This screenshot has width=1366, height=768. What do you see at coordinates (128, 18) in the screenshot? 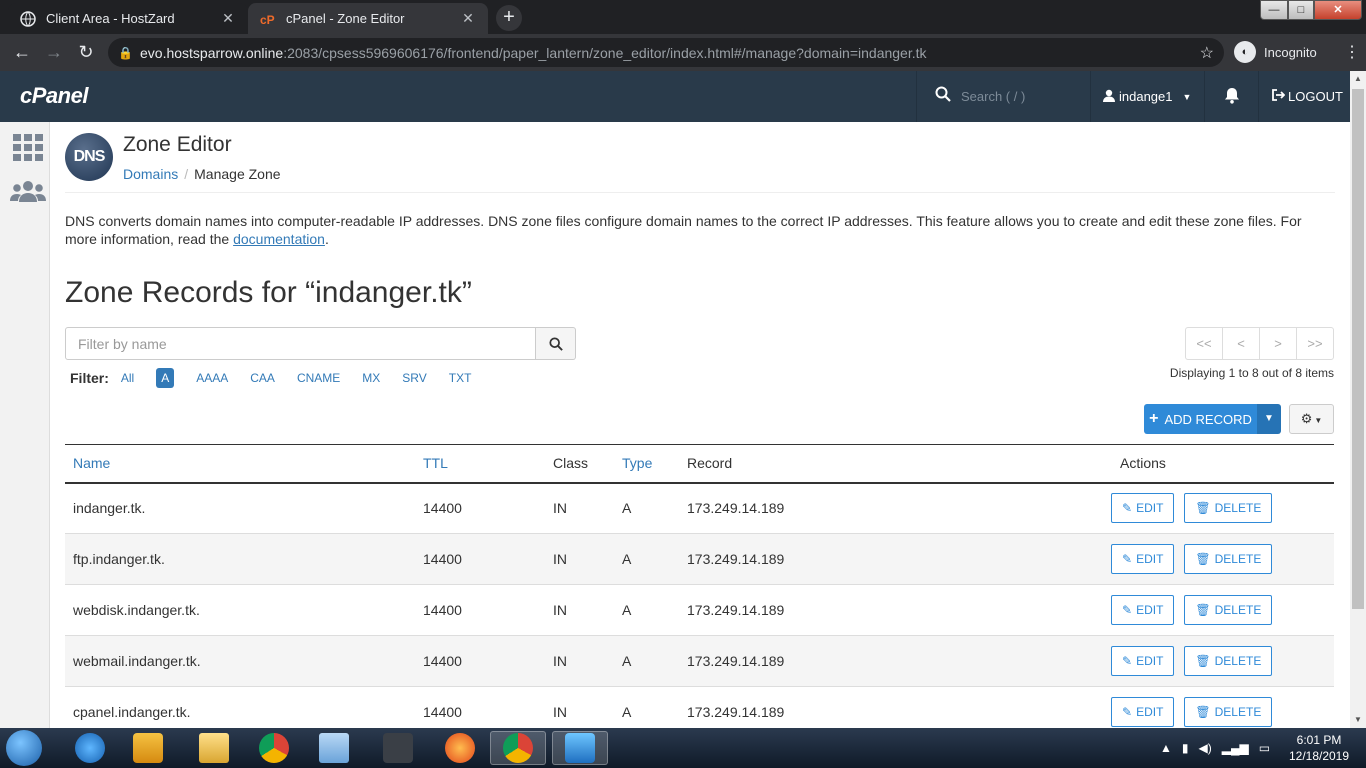
I see `browser-tab-client-area: Client Area - HostZard ✕` at bounding box center [128, 18].